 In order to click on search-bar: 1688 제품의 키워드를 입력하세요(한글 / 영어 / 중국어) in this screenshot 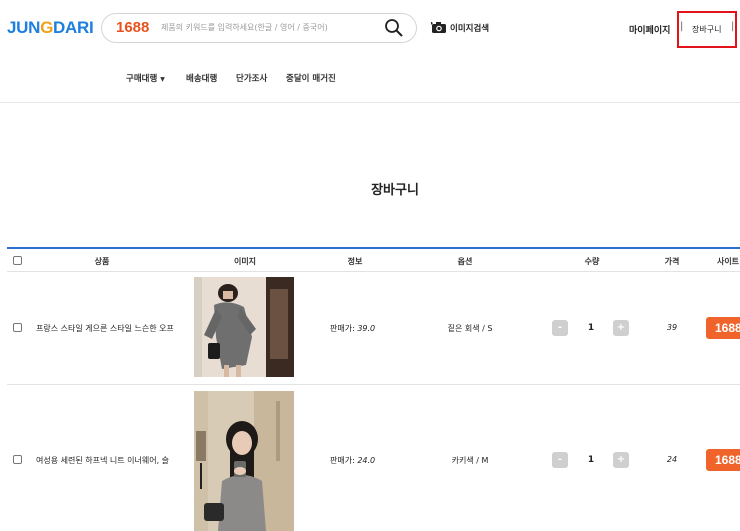, I will do `click(259, 28)`.